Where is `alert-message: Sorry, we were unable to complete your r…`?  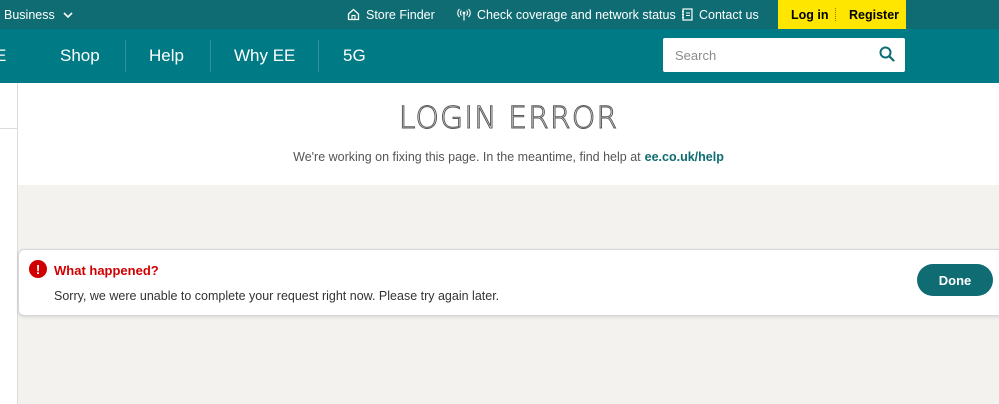 alert-message: Sorry, we were unable to complete your r… is located at coordinates (277, 296).